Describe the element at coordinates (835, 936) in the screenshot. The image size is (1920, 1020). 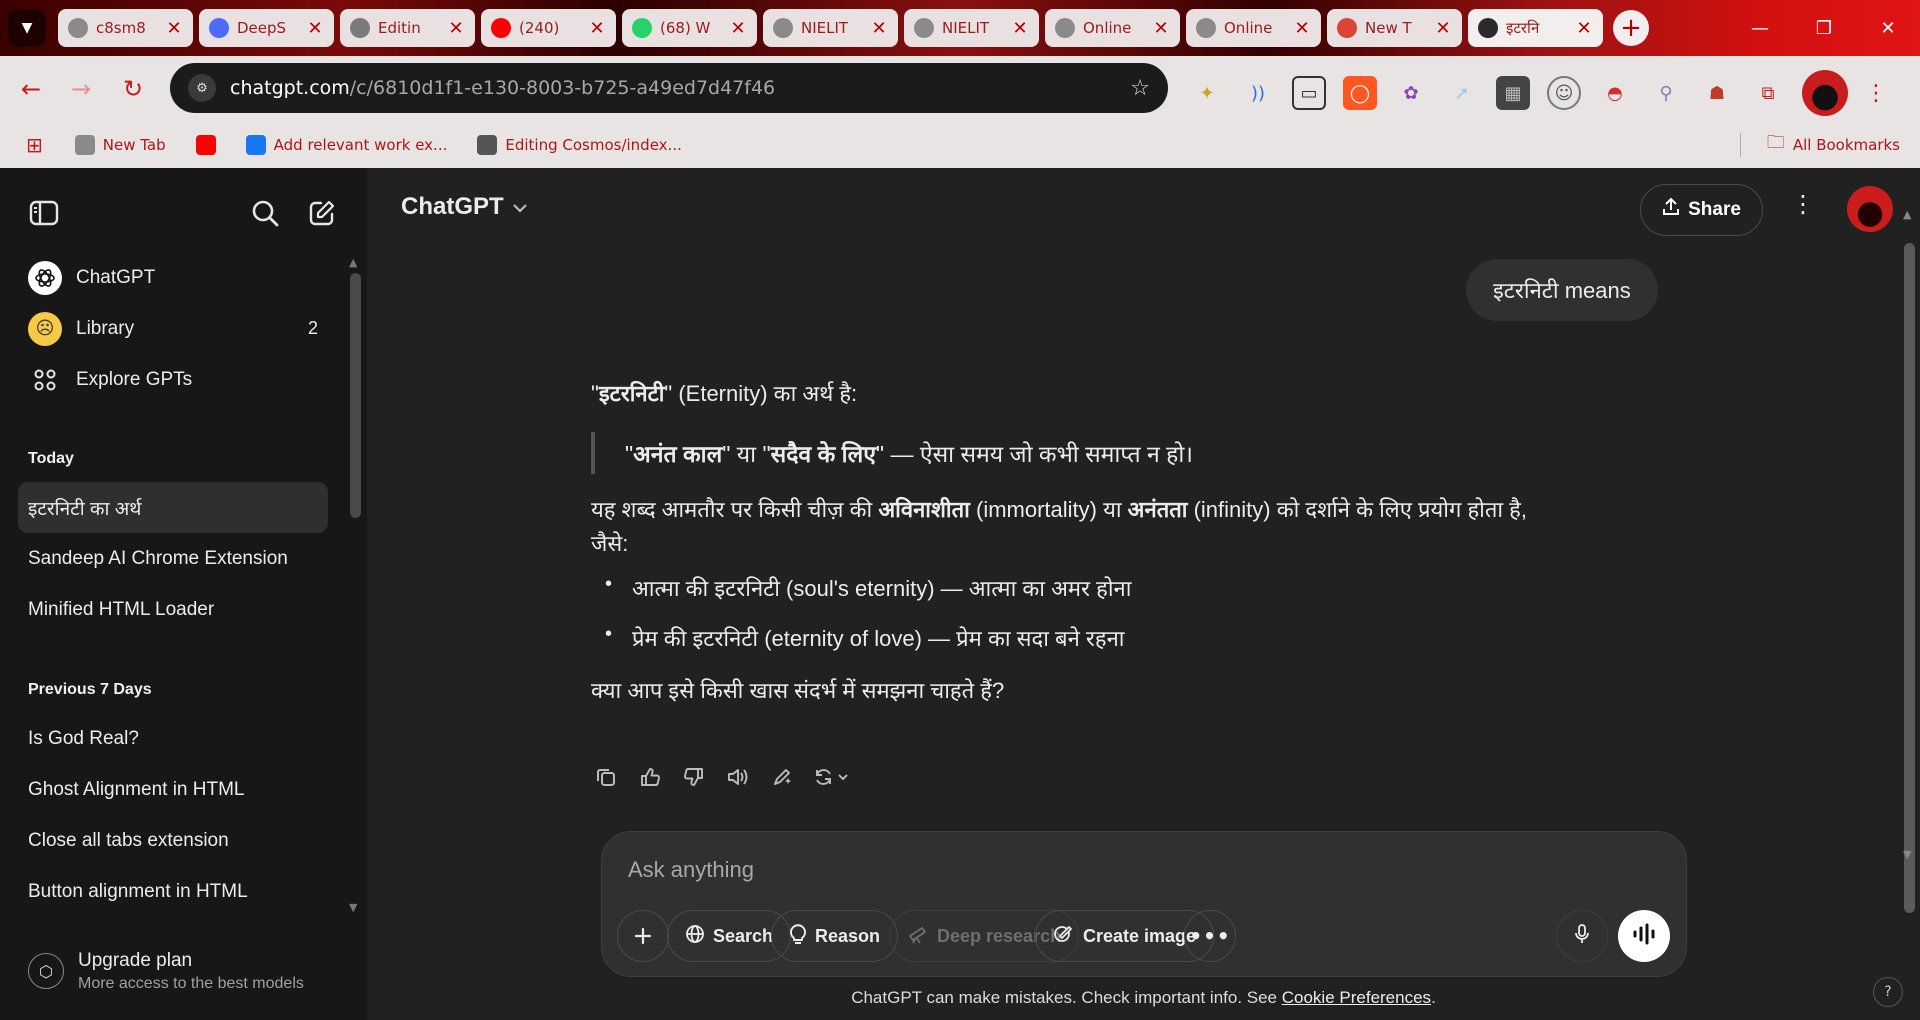
I see `reason-tool-button: Reason` at that location.